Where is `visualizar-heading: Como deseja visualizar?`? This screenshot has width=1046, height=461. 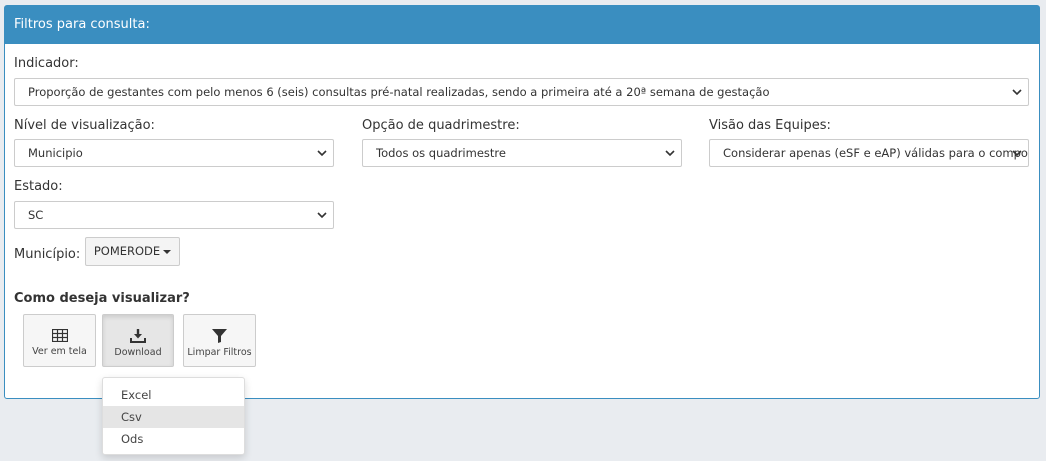
visualizar-heading: Como deseja visualizar? is located at coordinates (102, 298).